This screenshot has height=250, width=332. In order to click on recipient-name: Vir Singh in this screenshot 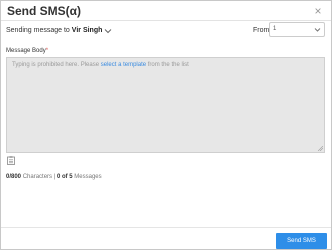, I will do `click(87, 30)`.